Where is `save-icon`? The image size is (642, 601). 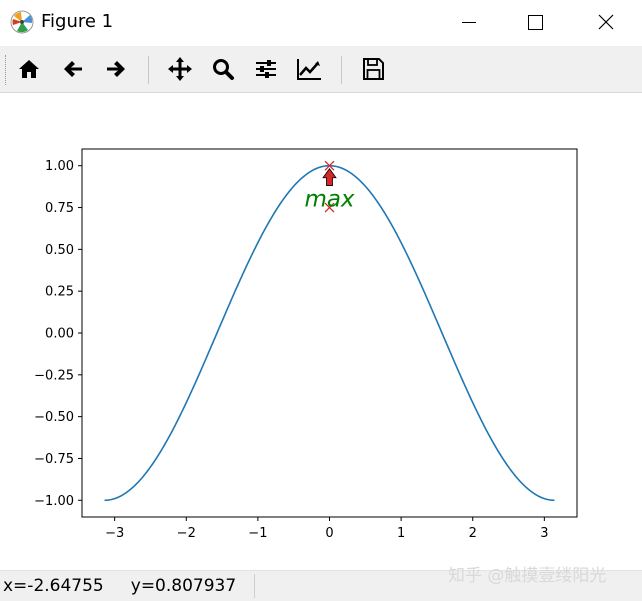 save-icon is located at coordinates (373, 69).